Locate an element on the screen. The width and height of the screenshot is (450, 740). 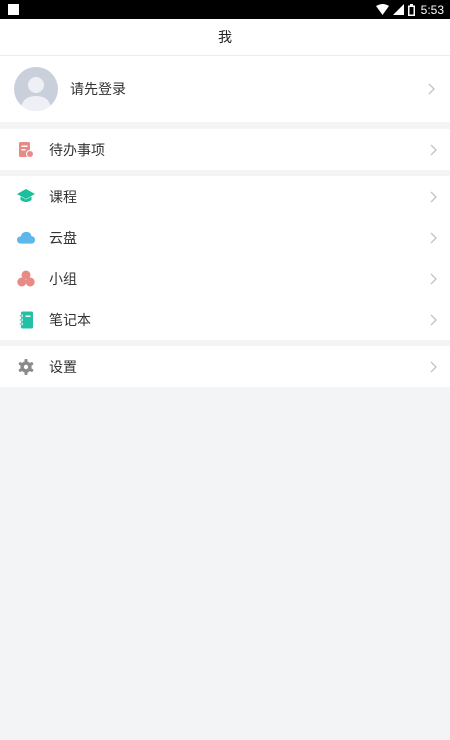
status-time: 5:53 is located at coordinates (432, 9).